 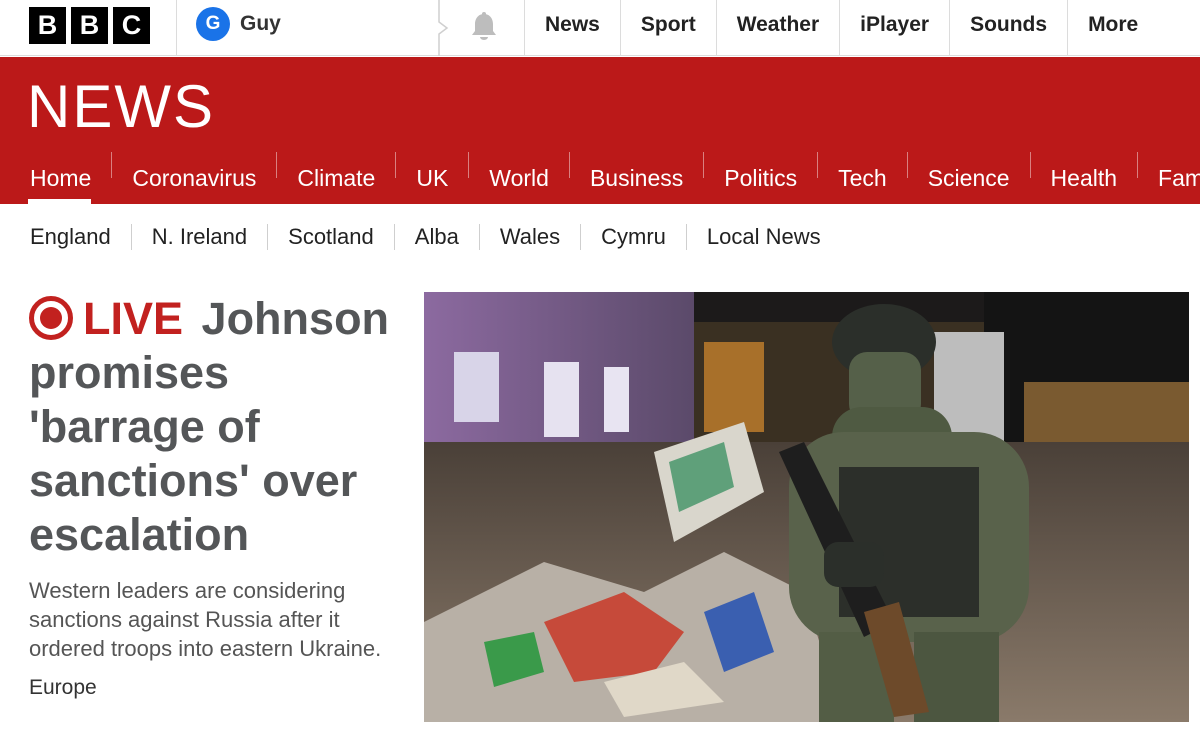 What do you see at coordinates (131, 25) in the screenshot?
I see `logo-letter: C` at bounding box center [131, 25].